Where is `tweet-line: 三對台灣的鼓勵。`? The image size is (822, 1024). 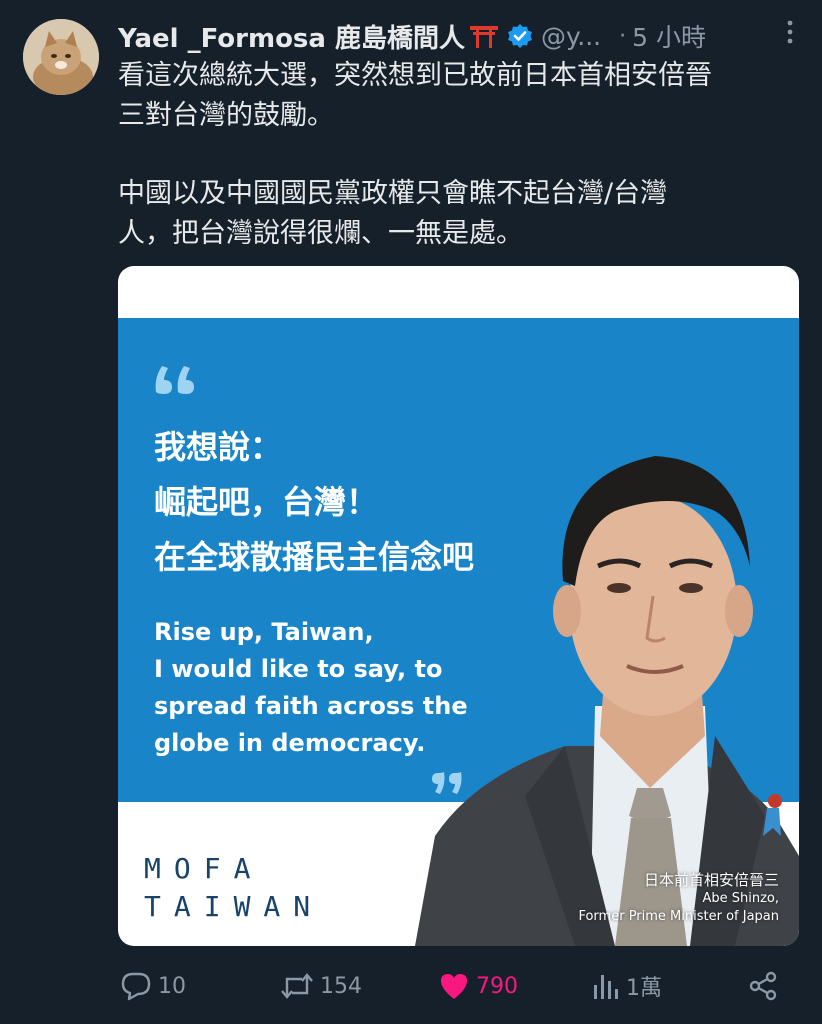 tweet-line: 三對台灣的鼓勵。 is located at coordinates (226, 115).